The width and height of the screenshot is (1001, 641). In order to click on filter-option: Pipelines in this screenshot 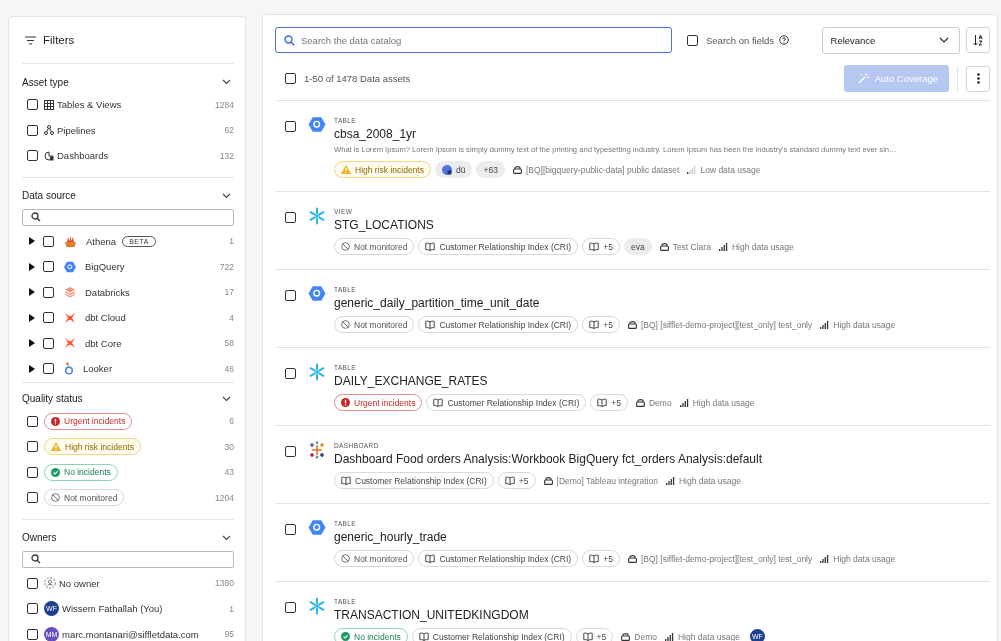, I will do `click(76, 130)`.